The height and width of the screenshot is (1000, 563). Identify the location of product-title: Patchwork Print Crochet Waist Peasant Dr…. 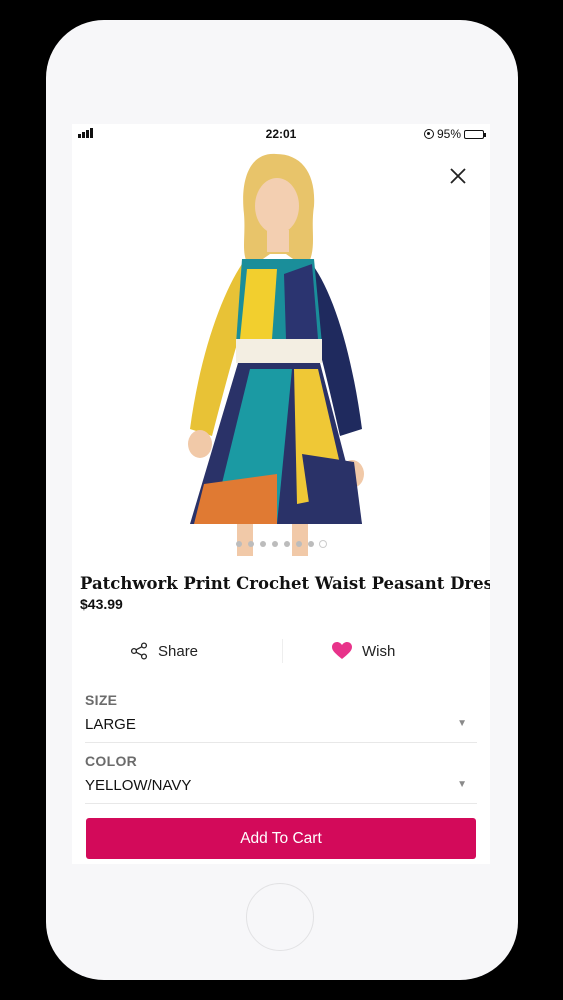
(285, 583).